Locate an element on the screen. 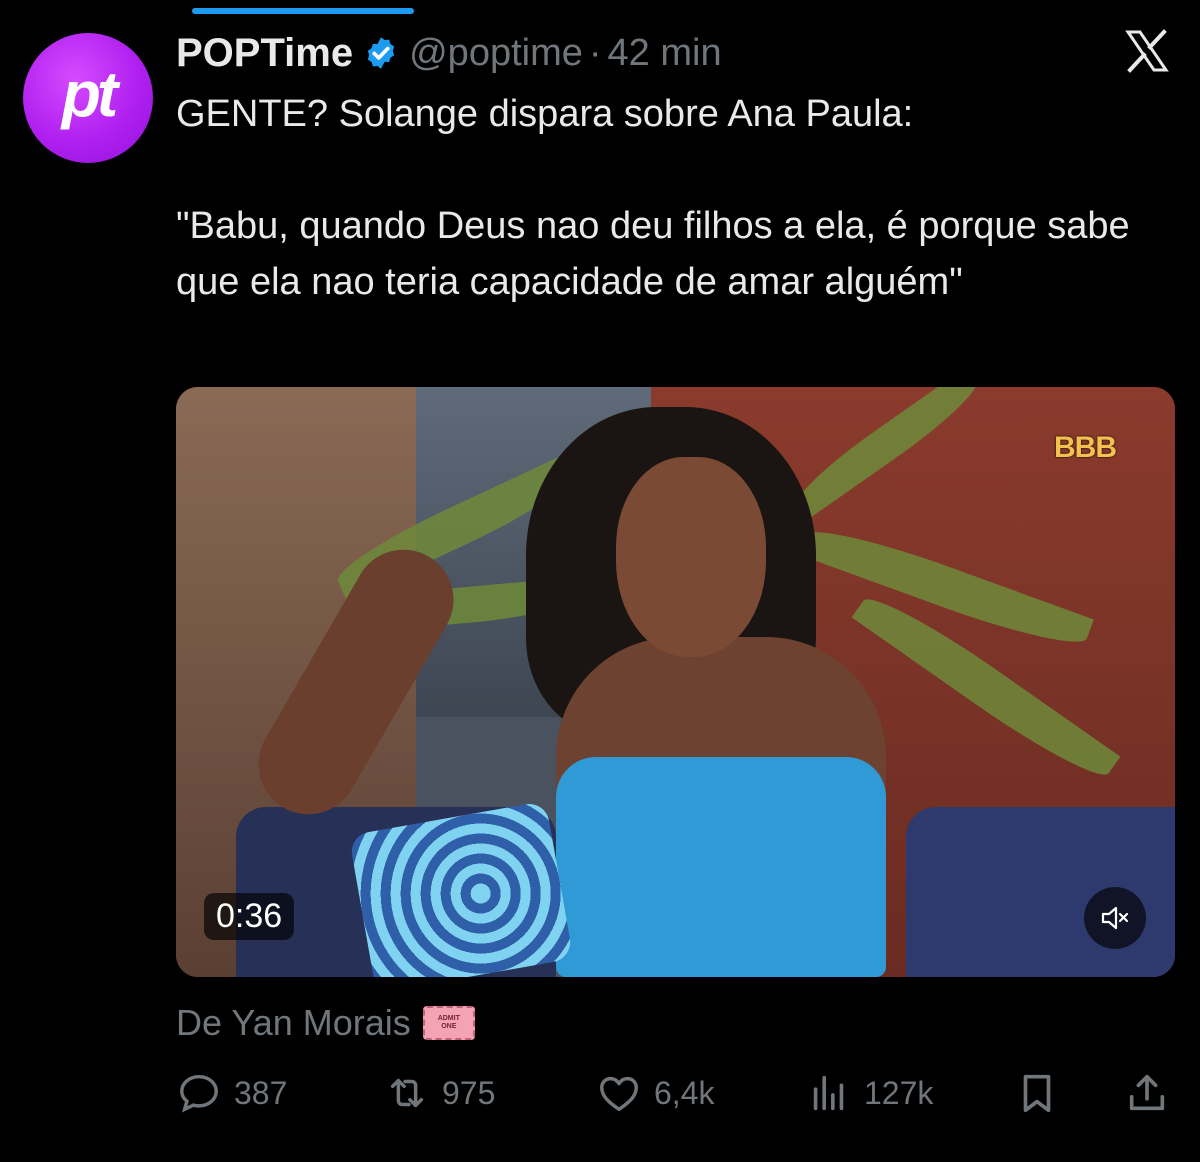 This screenshot has height=1162, width=1200. bookmark-button is located at coordinates (1037, 1093).